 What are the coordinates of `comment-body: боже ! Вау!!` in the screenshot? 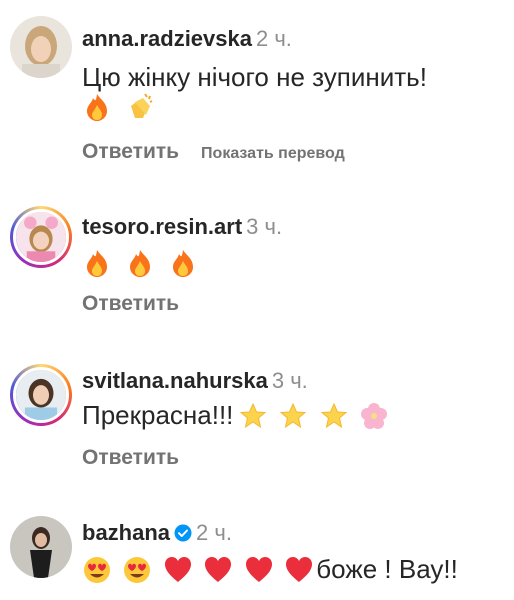 It's located at (270, 569).